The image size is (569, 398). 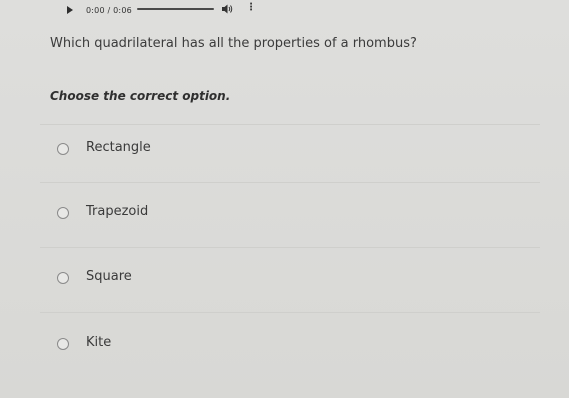 I want to click on audio-player: 0:00 / 0:06 ⋮, so click(x=175, y=10).